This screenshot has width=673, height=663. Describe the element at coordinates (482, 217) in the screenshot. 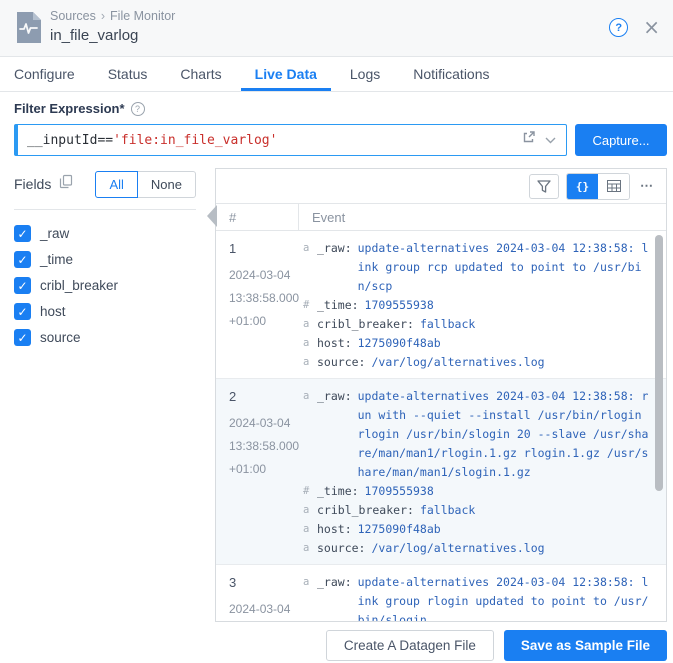

I see `column-header-event: Event` at that location.